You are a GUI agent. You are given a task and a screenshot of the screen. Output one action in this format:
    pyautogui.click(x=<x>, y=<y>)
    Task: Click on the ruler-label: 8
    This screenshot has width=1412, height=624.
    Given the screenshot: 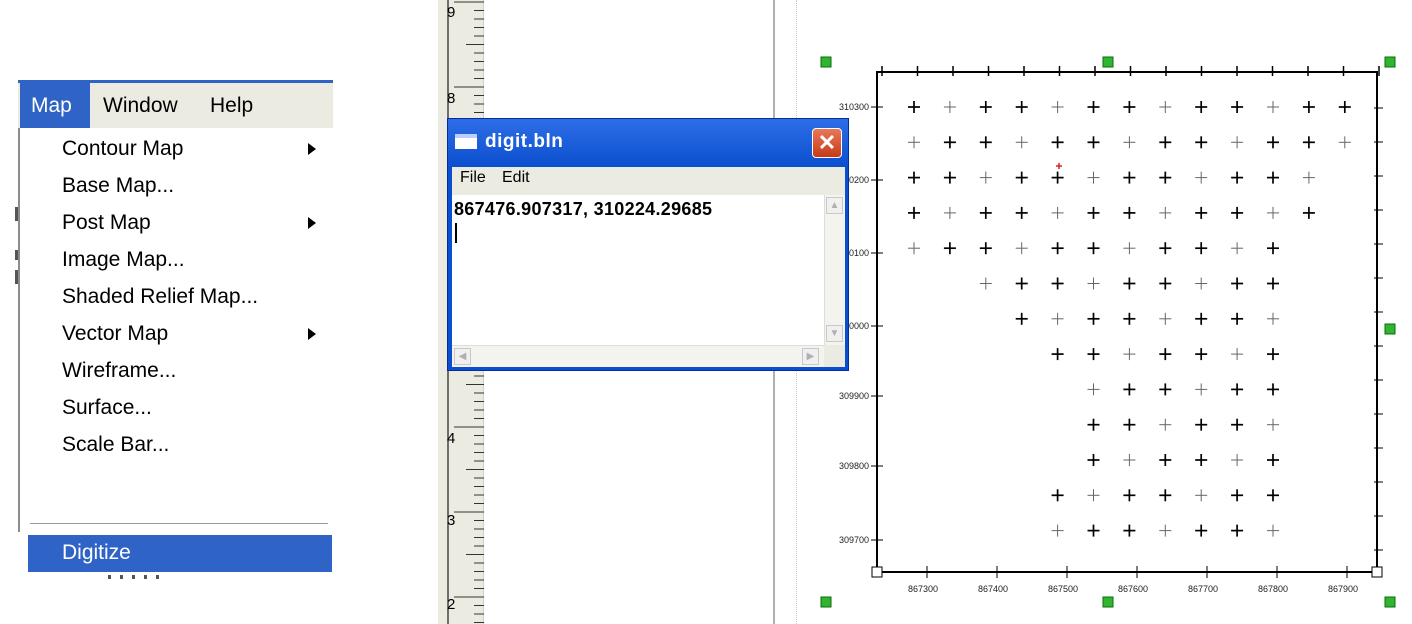 What is the action you would take?
    pyautogui.click(x=451, y=98)
    